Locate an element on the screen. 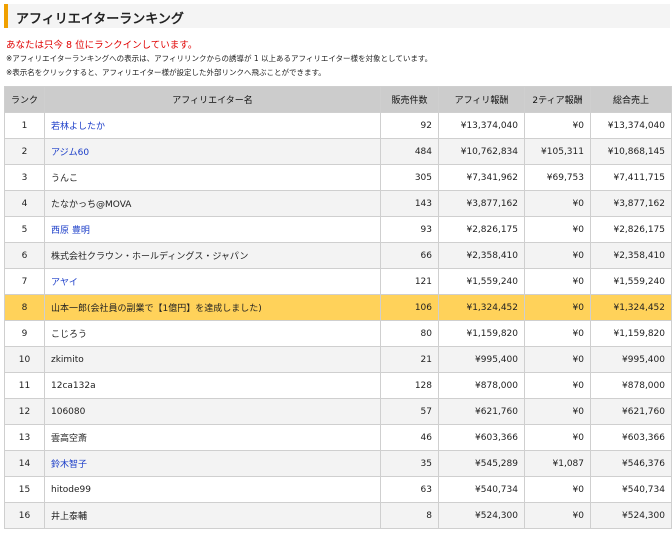 This screenshot has height=555, width=672. col-header-tier2-reward: 2ティア報酬 is located at coordinates (557, 99).